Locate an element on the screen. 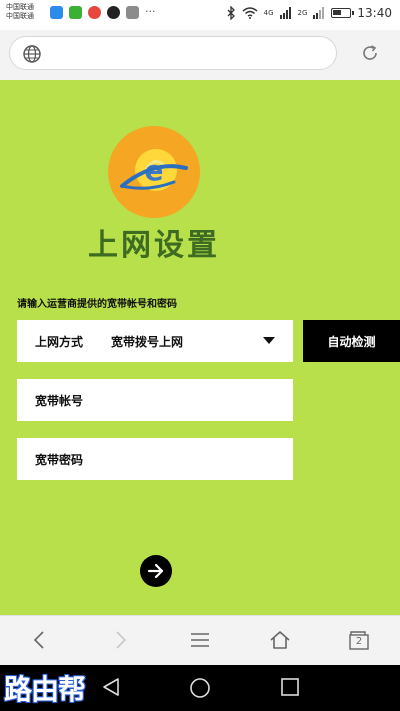 The height and width of the screenshot is (711, 400). broadband-account-placeholder: 宽带帐号 is located at coordinates (59, 400).